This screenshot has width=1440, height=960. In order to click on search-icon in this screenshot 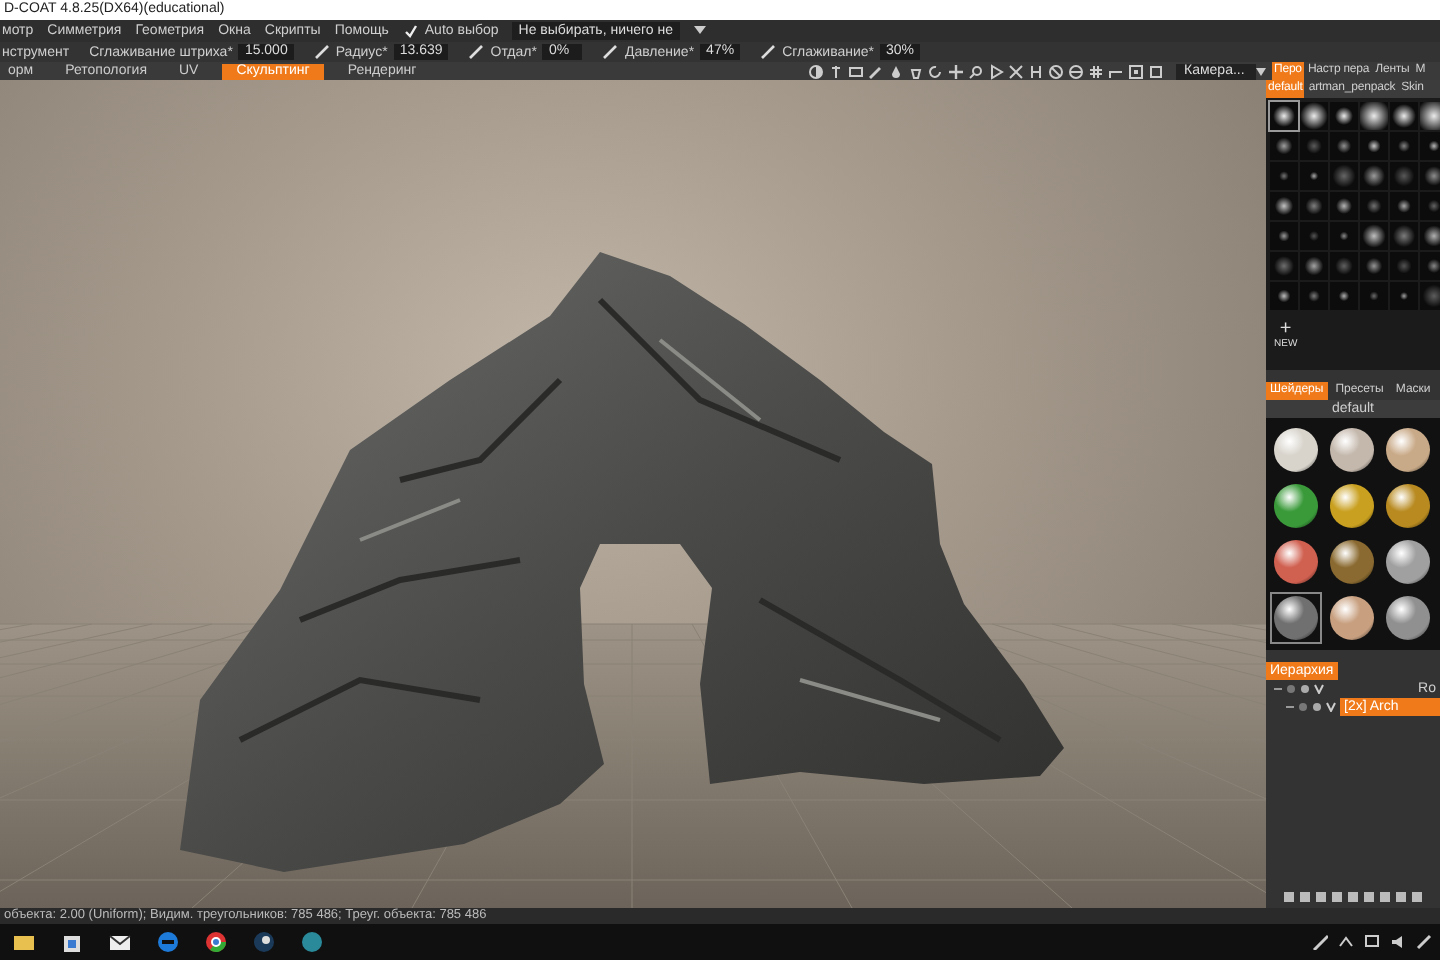, I will do `click(976, 71)`.